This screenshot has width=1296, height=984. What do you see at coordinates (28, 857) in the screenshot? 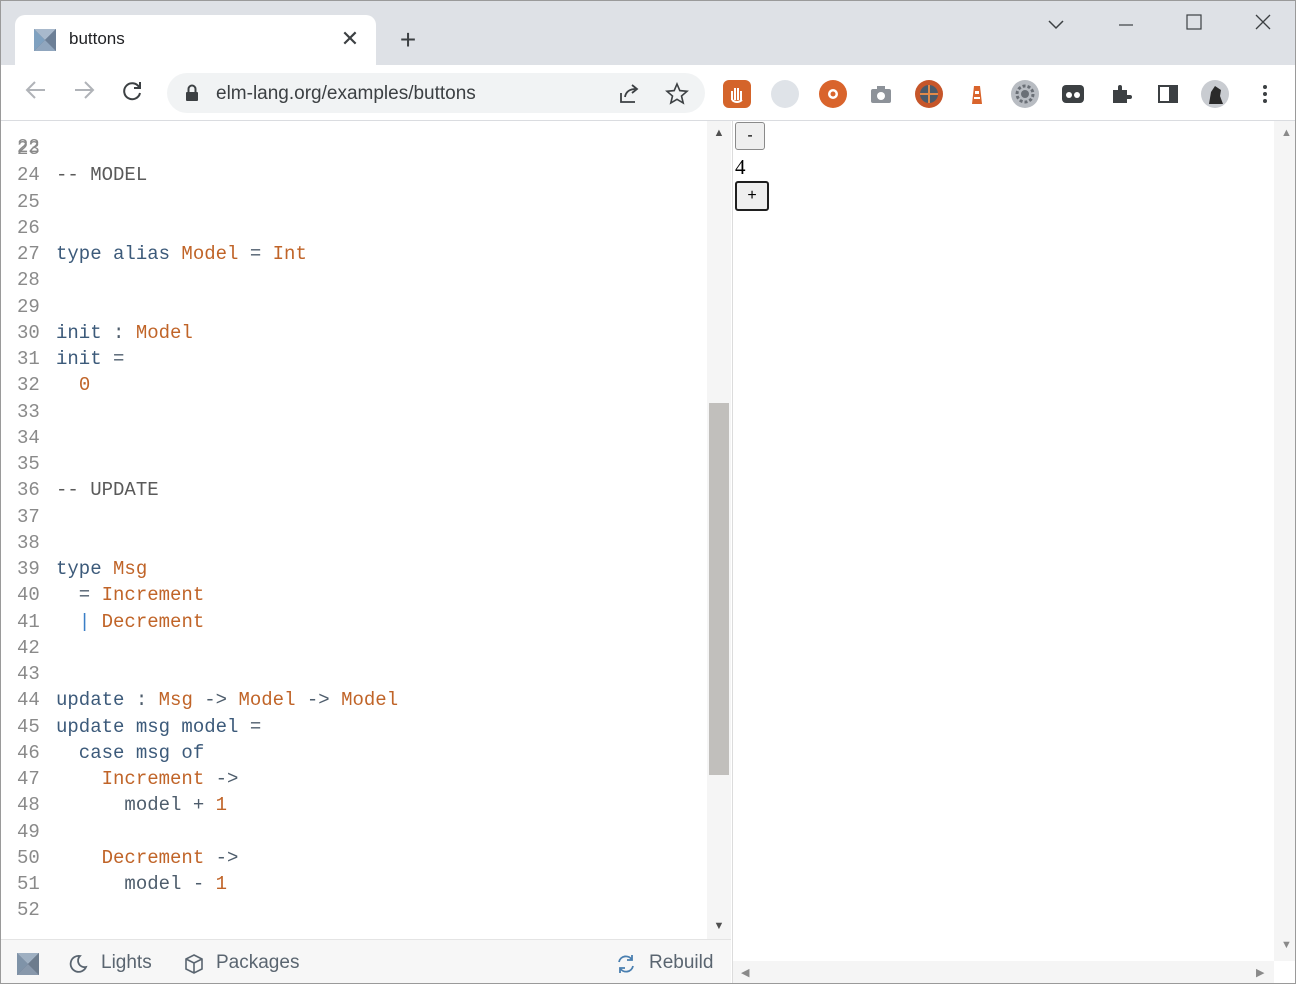
I see `line-number: 50` at bounding box center [28, 857].